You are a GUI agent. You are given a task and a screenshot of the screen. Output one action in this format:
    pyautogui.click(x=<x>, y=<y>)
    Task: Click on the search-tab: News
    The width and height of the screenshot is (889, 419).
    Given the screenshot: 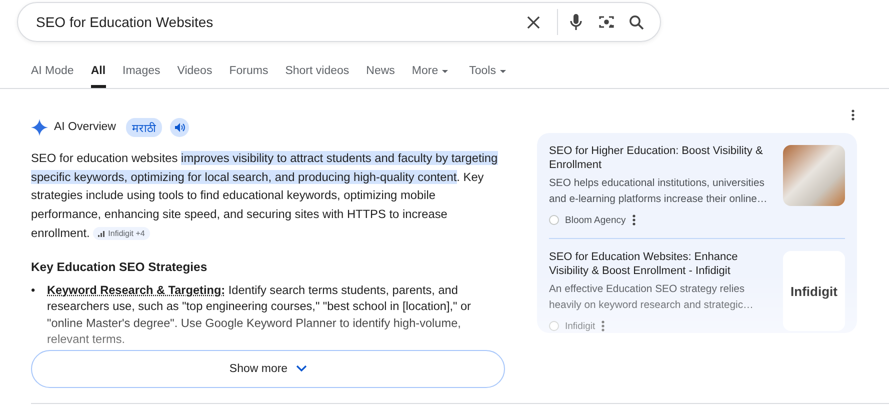 What is the action you would take?
    pyautogui.click(x=380, y=75)
    